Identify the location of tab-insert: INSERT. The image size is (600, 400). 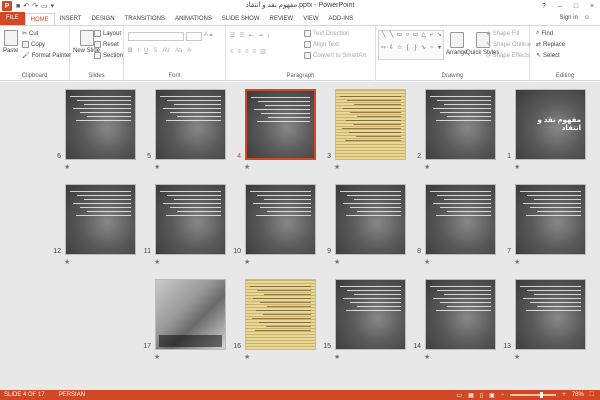
(71, 19).